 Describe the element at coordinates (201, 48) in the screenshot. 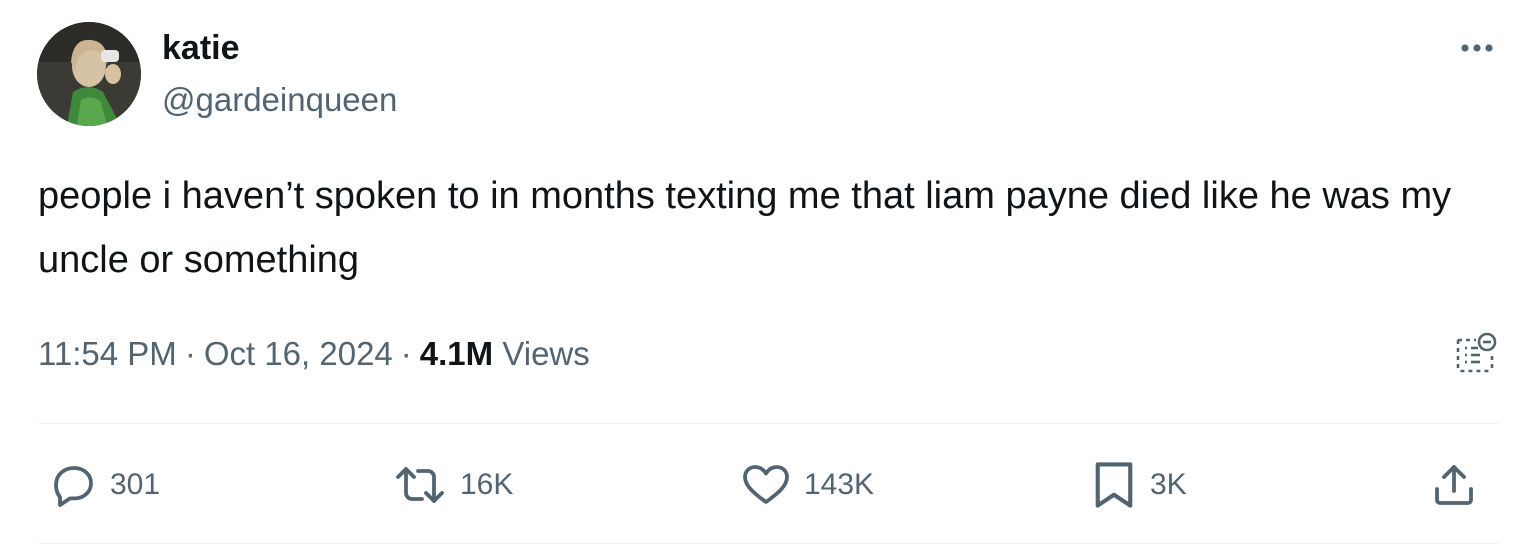

I see `author-display-name: katie` at that location.